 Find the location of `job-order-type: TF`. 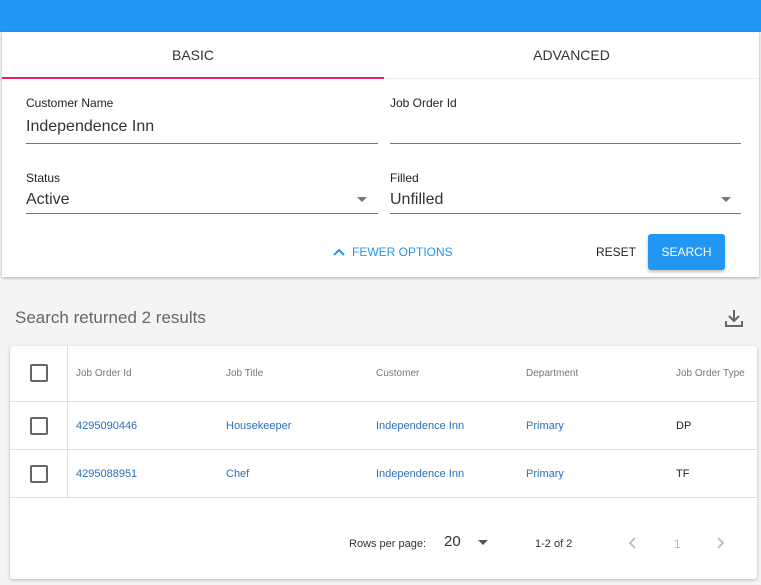

job-order-type: TF is located at coordinates (683, 474).